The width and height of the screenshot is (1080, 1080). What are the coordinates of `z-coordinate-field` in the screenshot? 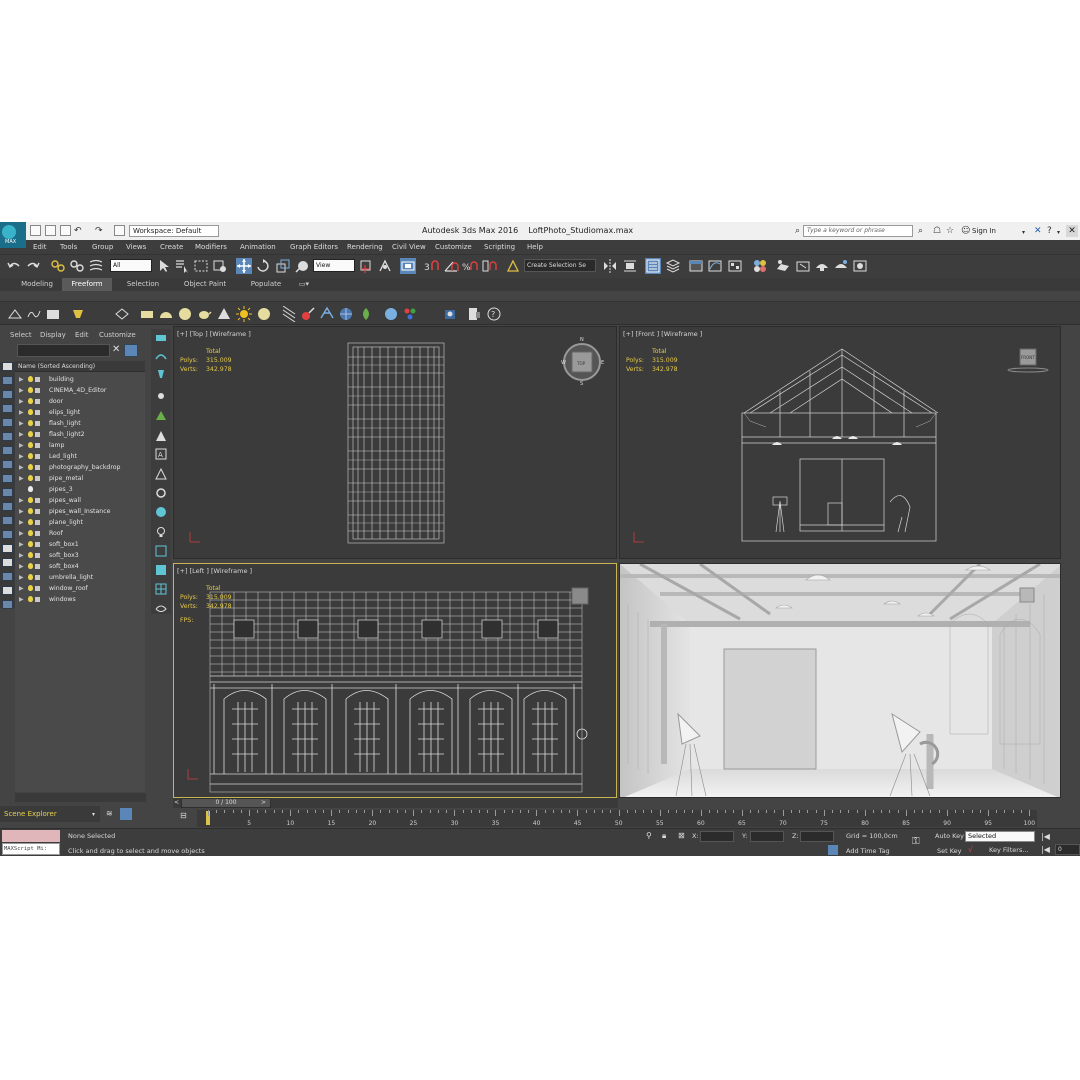 It's located at (817, 836).